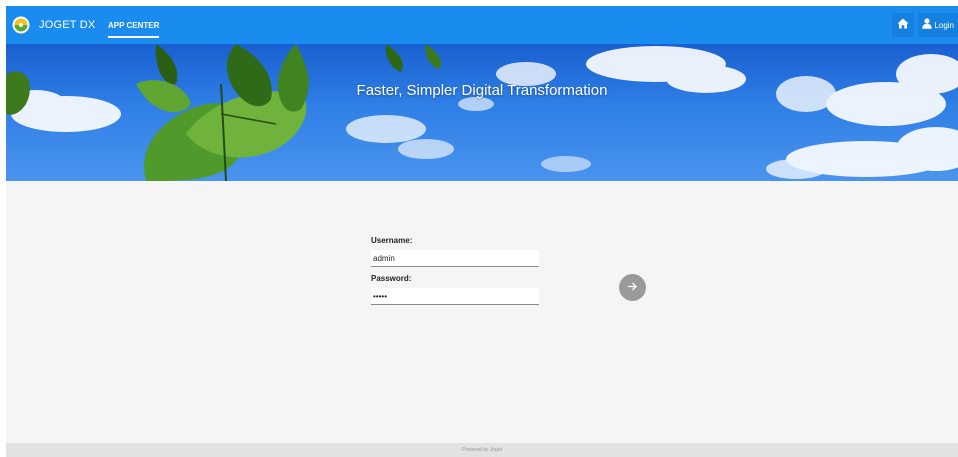 This screenshot has width=958, height=457. I want to click on username-input, so click(455, 258).